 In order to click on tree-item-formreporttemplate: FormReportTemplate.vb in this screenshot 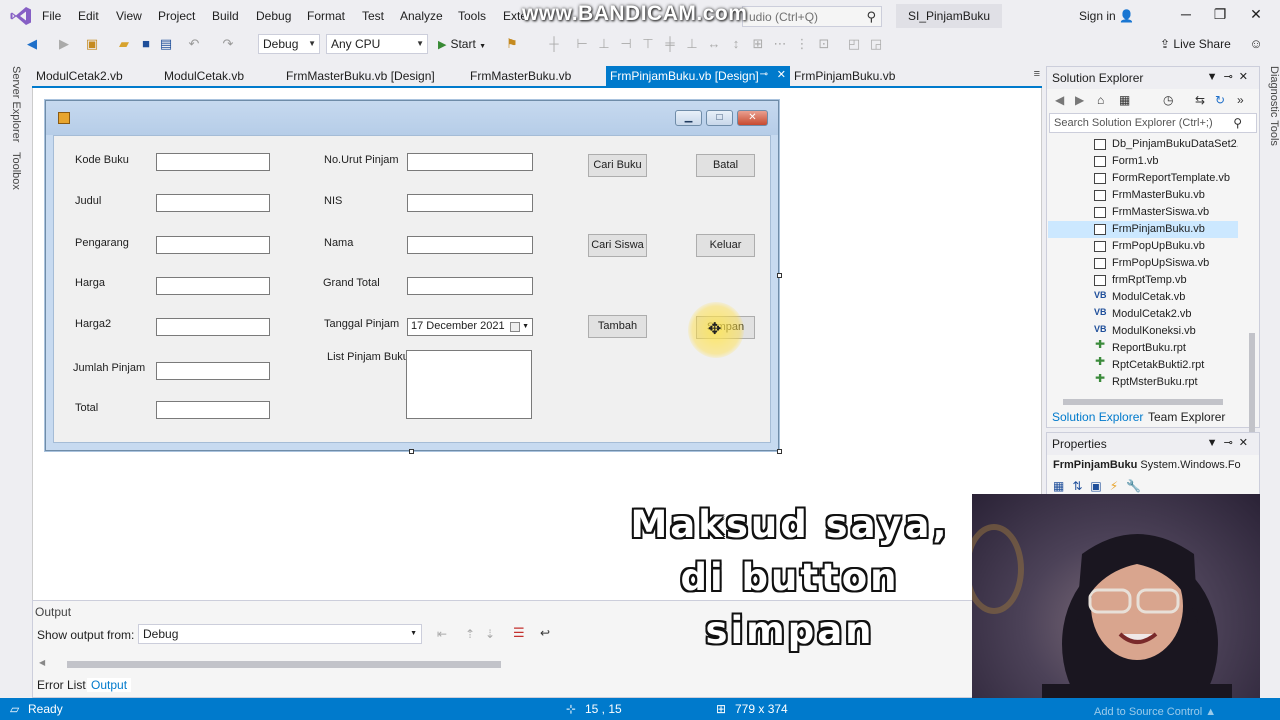, I will do `click(1164, 178)`.